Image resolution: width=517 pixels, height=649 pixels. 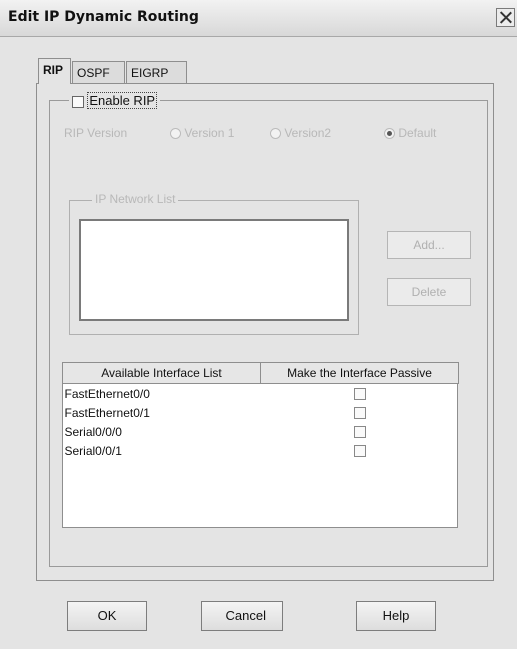 I want to click on interface-name: FastEthernet0/1, so click(x=107, y=412).